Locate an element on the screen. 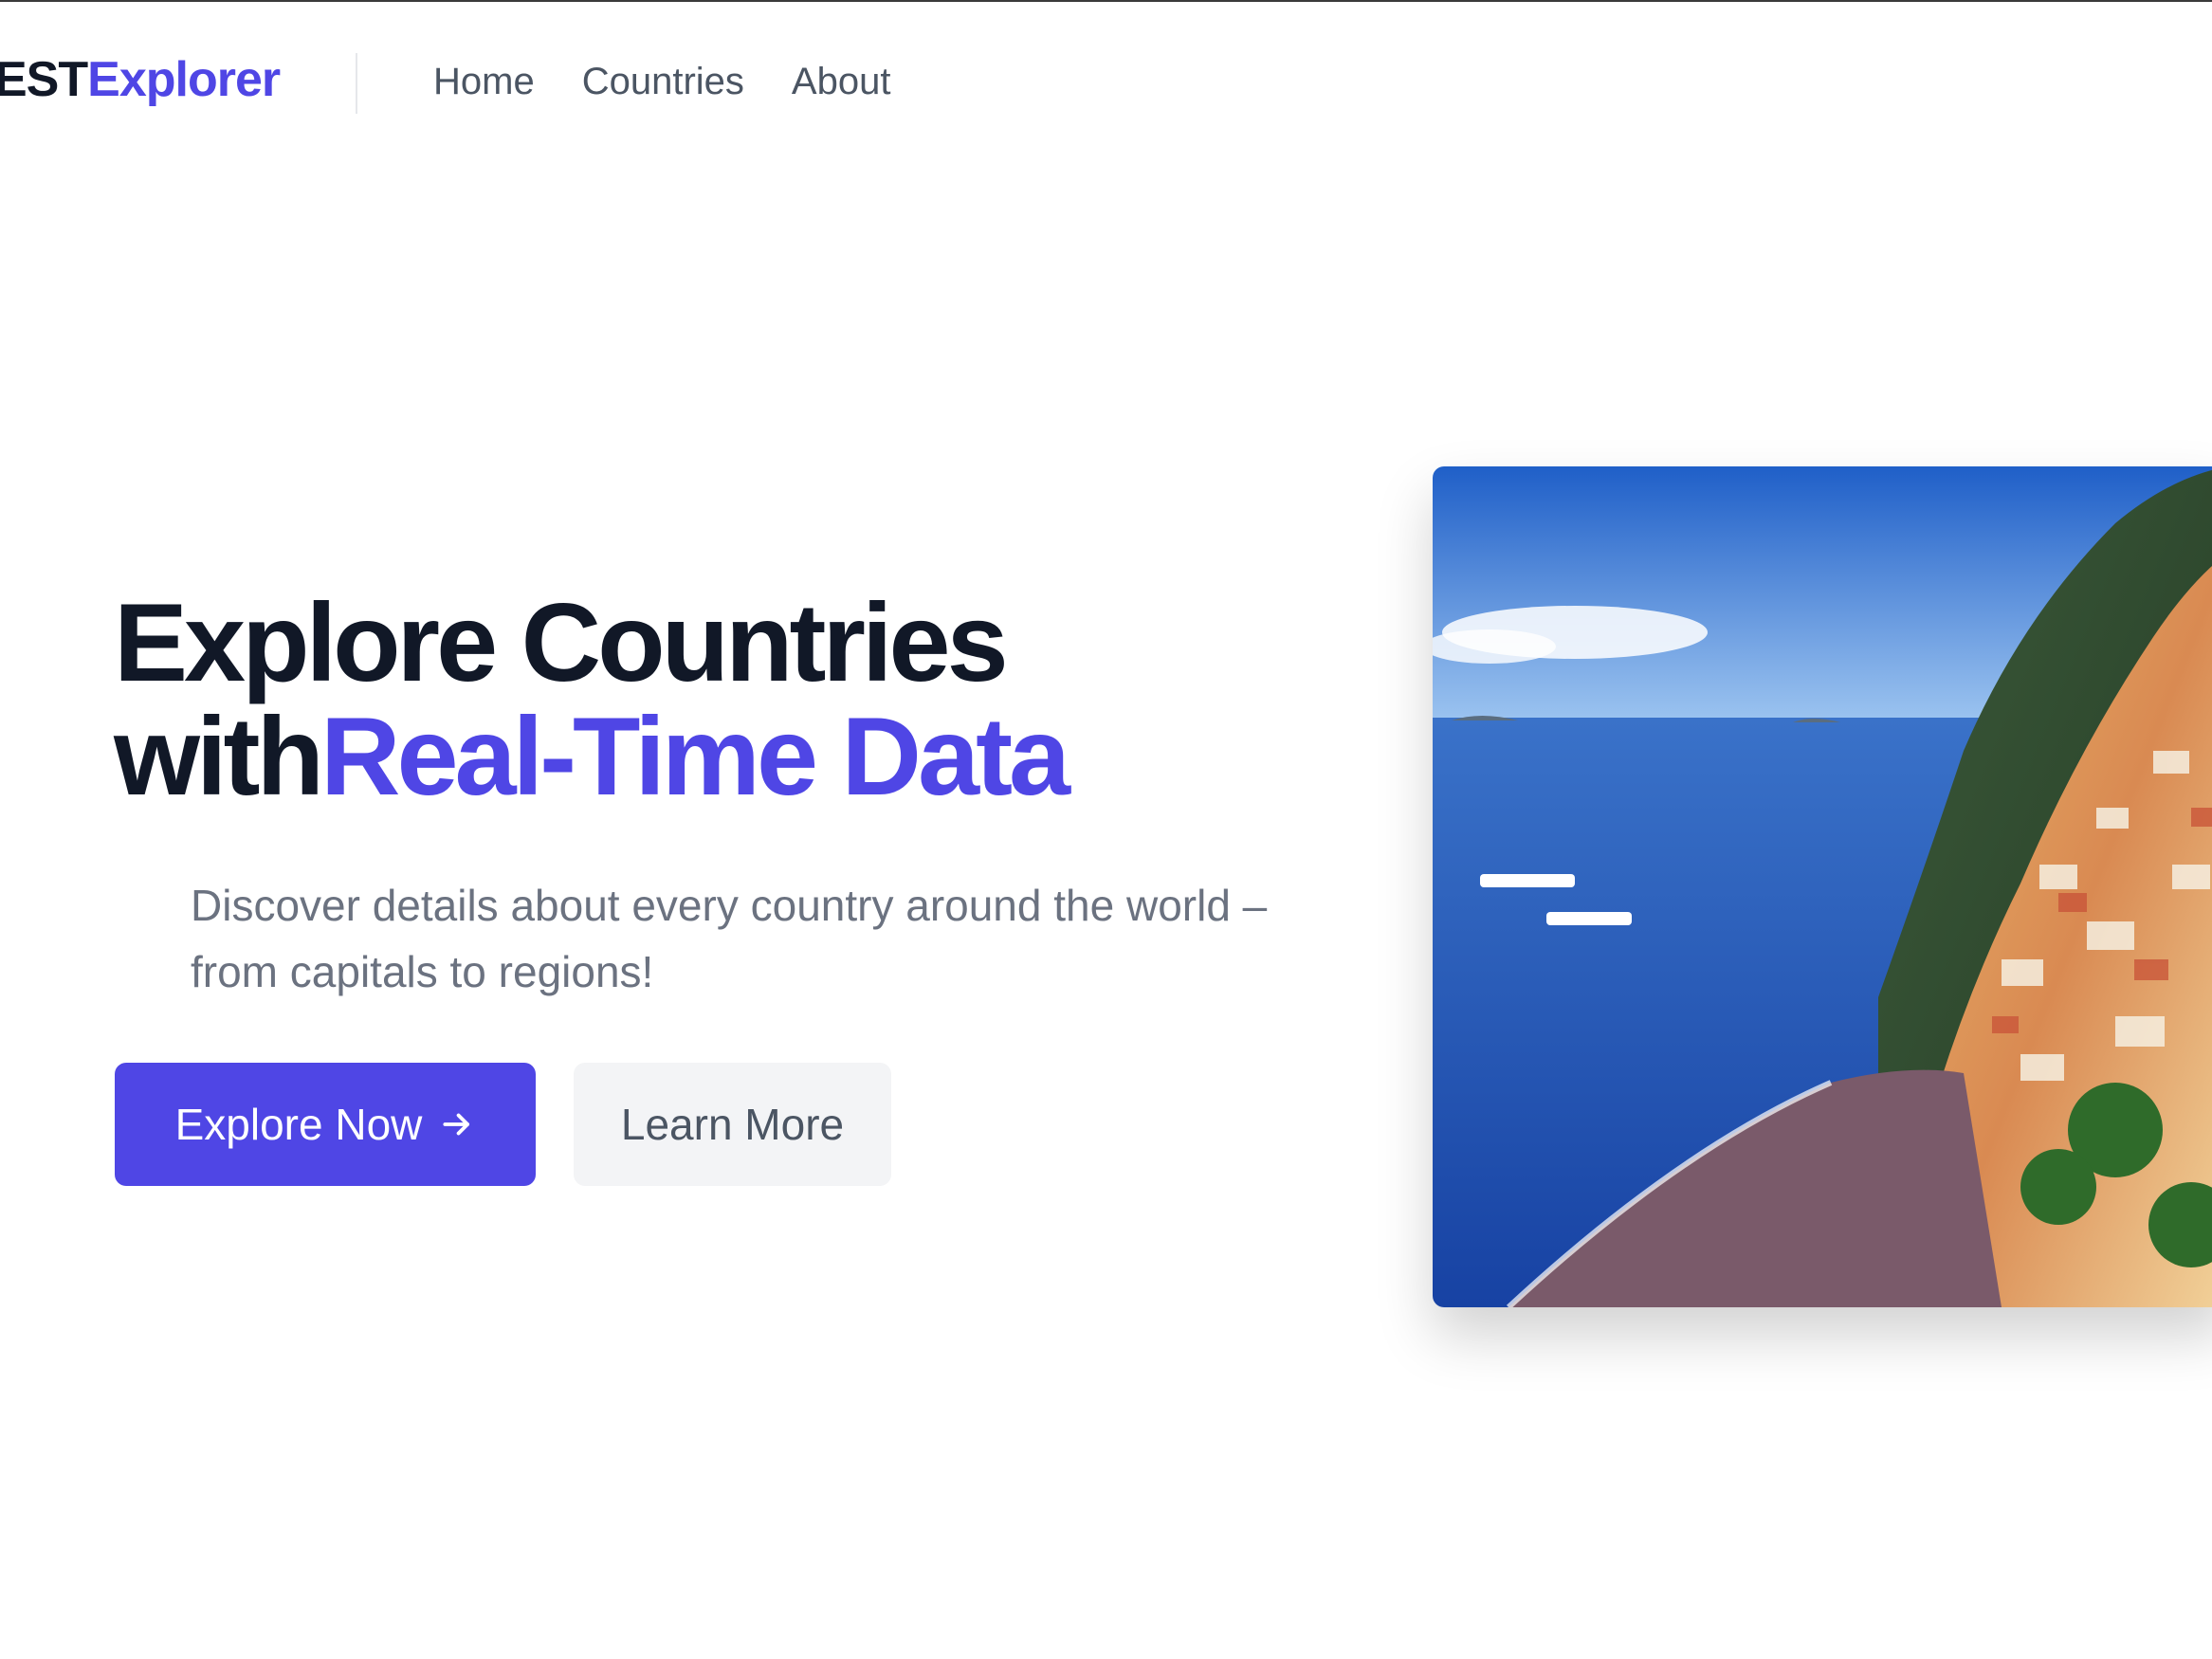  learn-more-label: Learn More is located at coordinates (732, 1124).